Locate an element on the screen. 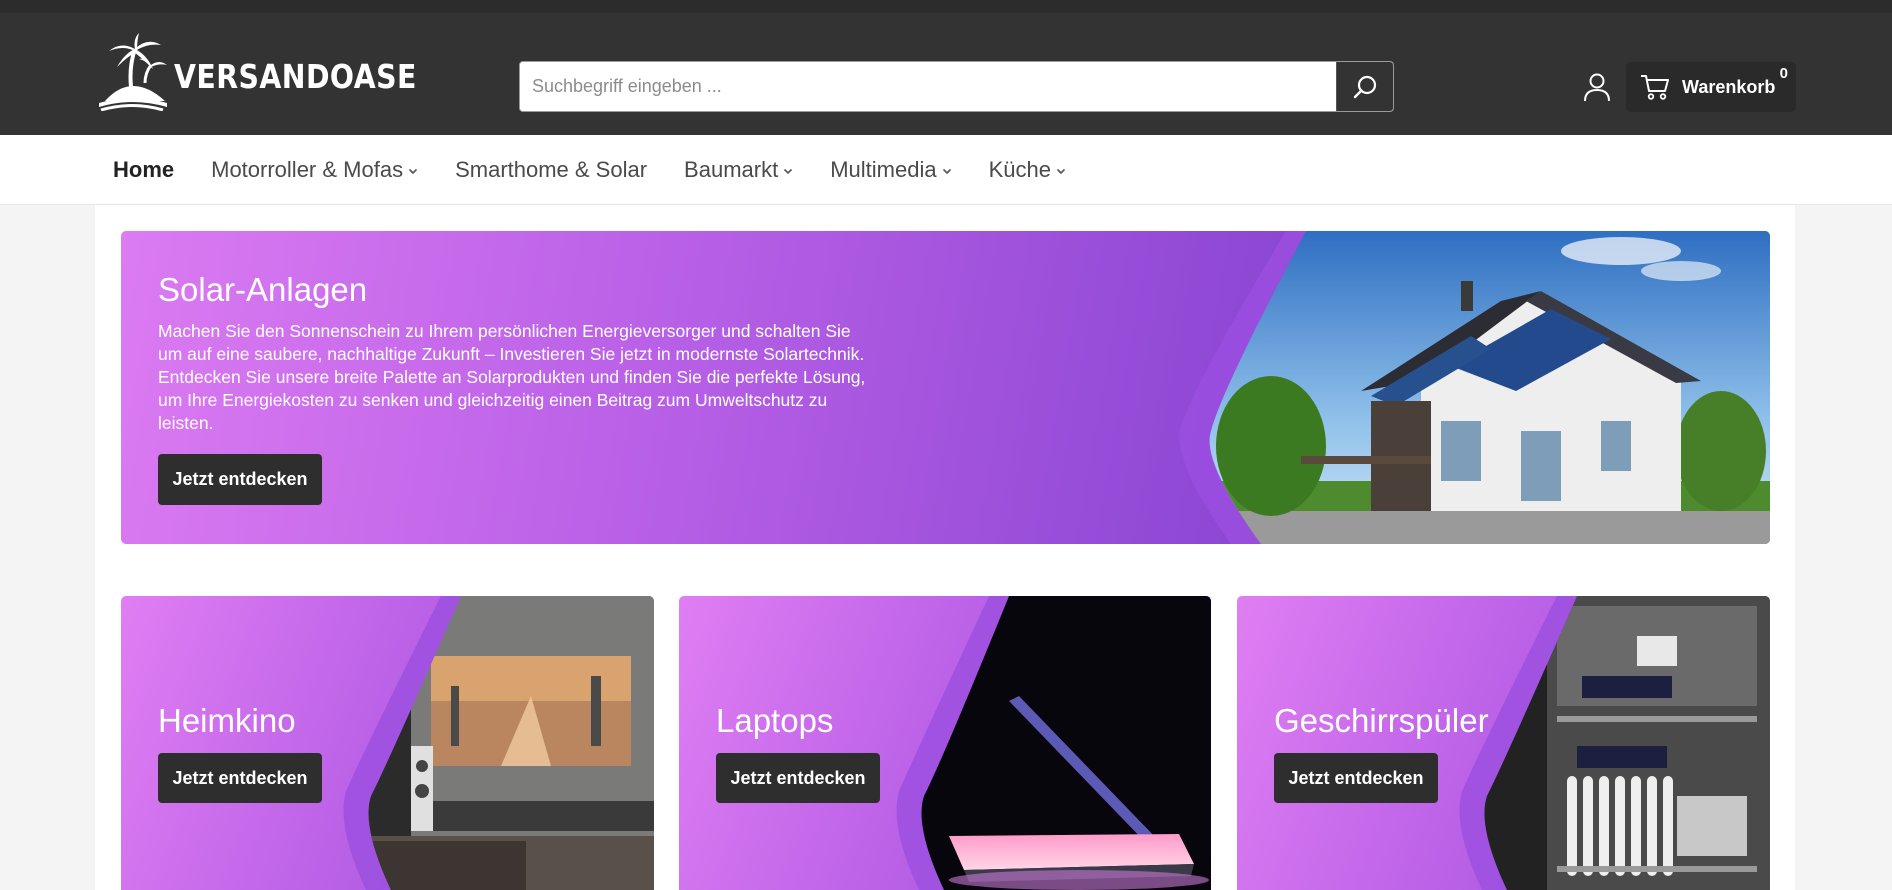 This screenshot has height=890, width=1892. nav-item-home: Home is located at coordinates (143, 170).